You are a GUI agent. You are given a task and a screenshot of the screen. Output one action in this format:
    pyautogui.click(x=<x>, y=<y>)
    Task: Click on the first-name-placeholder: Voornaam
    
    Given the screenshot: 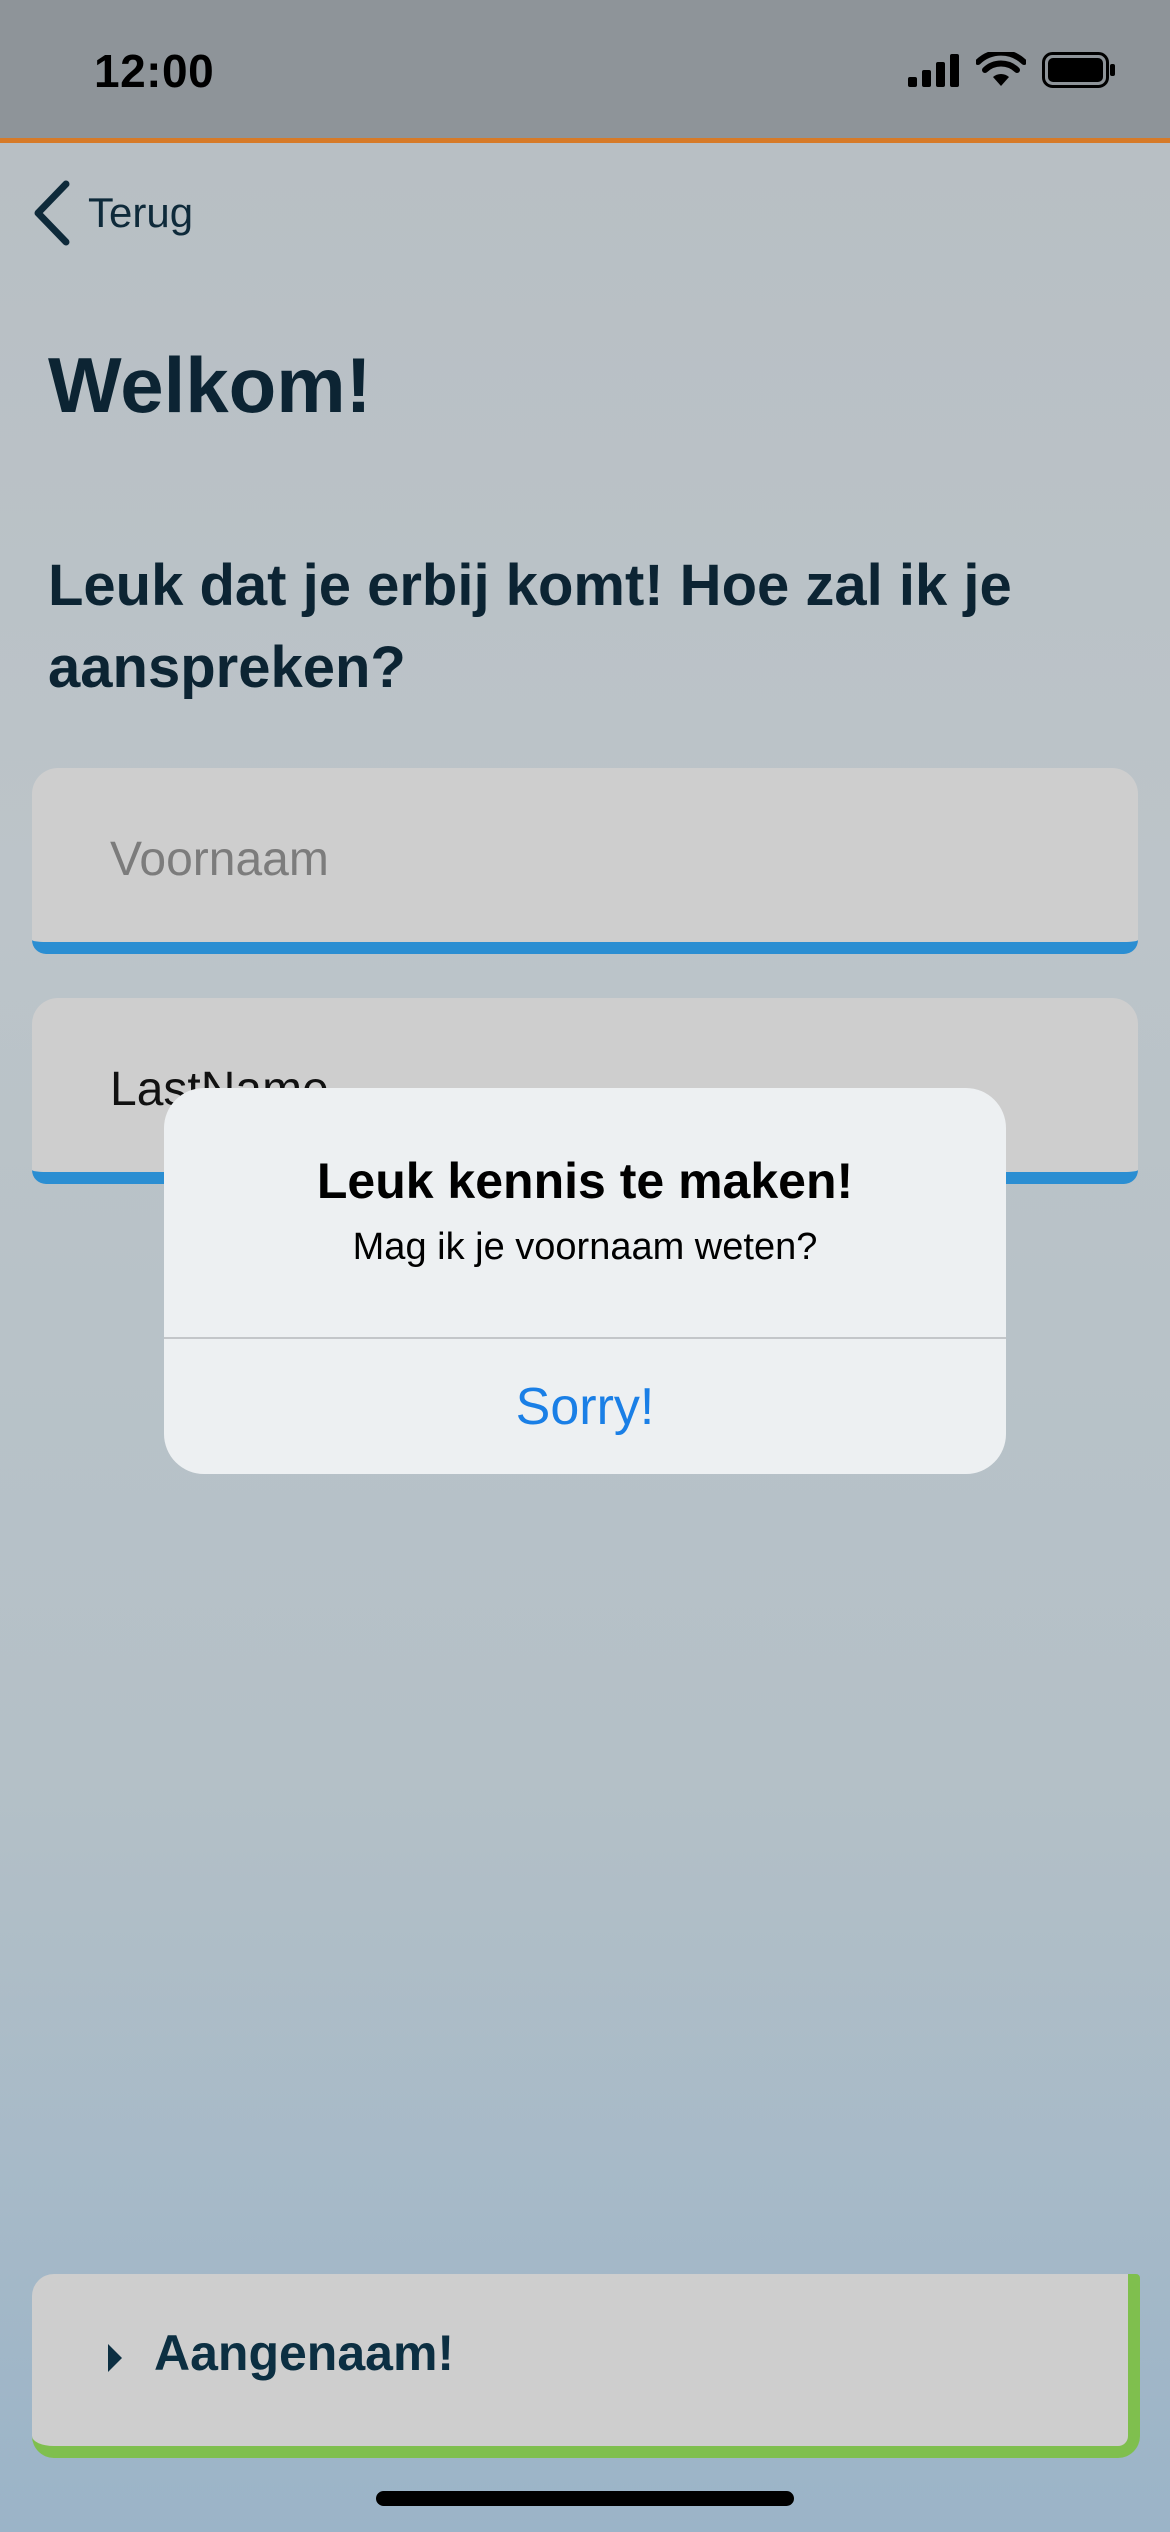 What is the action you would take?
    pyautogui.click(x=219, y=859)
    